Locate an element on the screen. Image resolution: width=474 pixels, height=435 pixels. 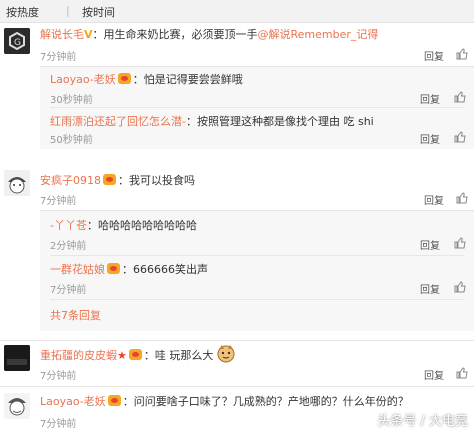
reply-text: ：怕是记得要尝尝鲜哦 is located at coordinates (187, 79).